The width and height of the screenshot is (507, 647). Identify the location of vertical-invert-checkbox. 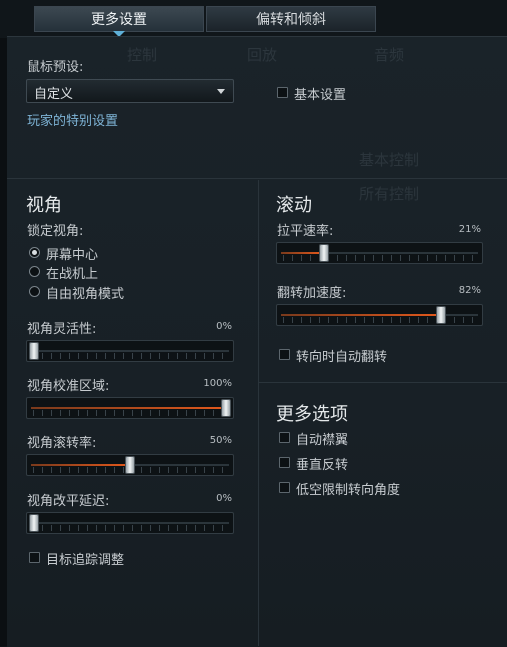
(284, 462).